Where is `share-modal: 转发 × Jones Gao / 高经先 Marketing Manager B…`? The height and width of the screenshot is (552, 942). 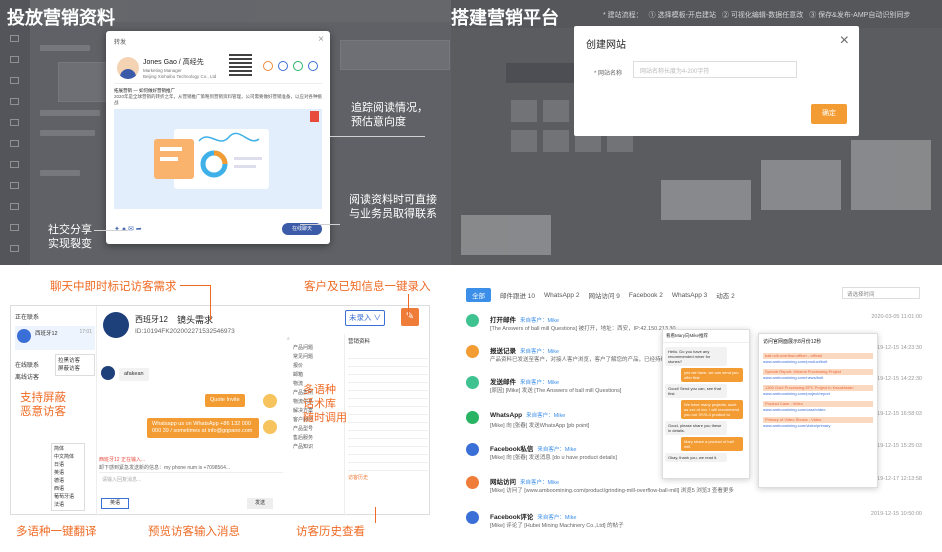
share-modal: 转发 × Jones Gao / 高经先 Marketing Manager B… is located at coordinates (218, 137).